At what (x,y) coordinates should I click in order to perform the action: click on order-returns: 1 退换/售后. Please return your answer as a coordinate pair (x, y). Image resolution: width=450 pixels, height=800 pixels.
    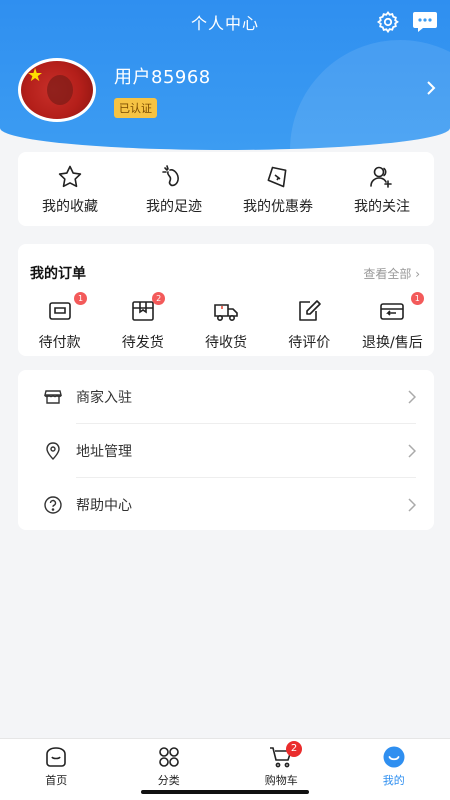
    Looking at the image, I should click on (392, 322).